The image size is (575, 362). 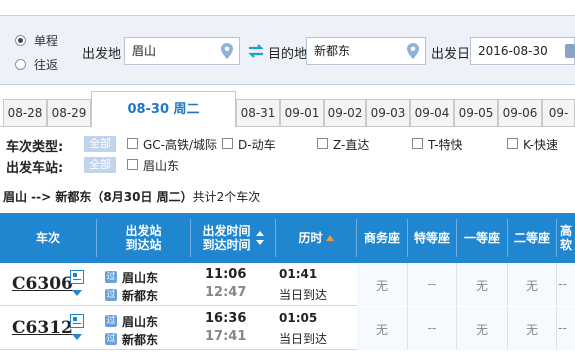 I want to click on checkbox-station-meishandong, so click(x=132, y=164).